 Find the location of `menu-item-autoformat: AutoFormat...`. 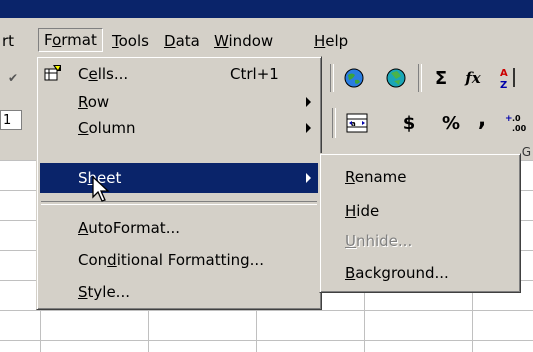

menu-item-autoformat: AutoFormat... is located at coordinates (179, 228).